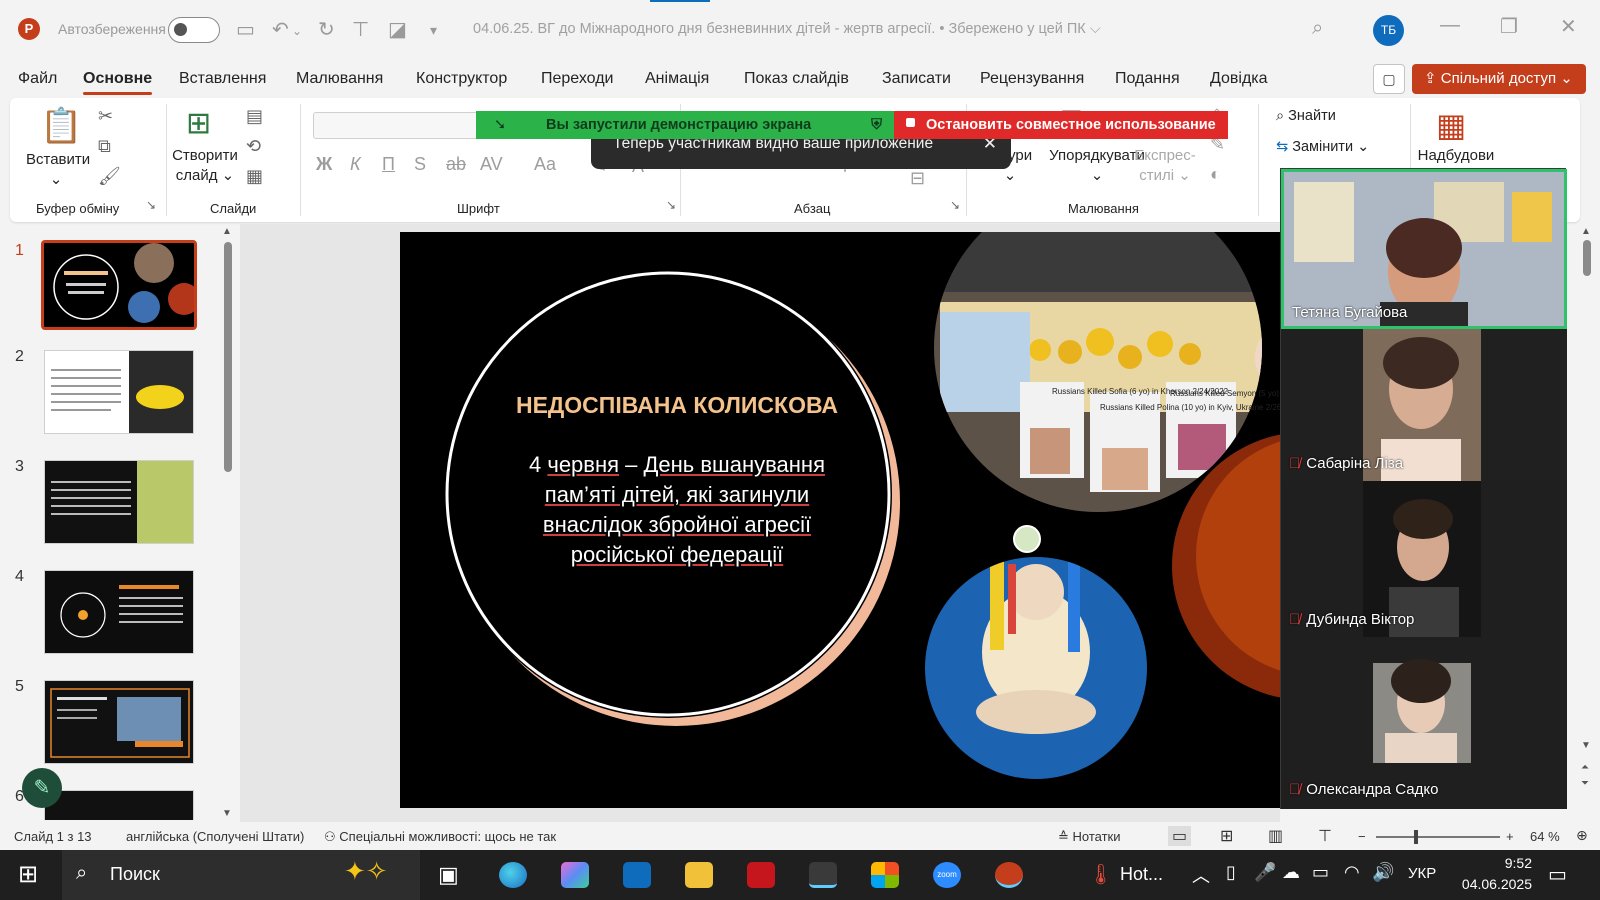  Describe the element at coordinates (796, 79) in the screenshot. I see `tab-slideshow: Показ слайдів` at that location.